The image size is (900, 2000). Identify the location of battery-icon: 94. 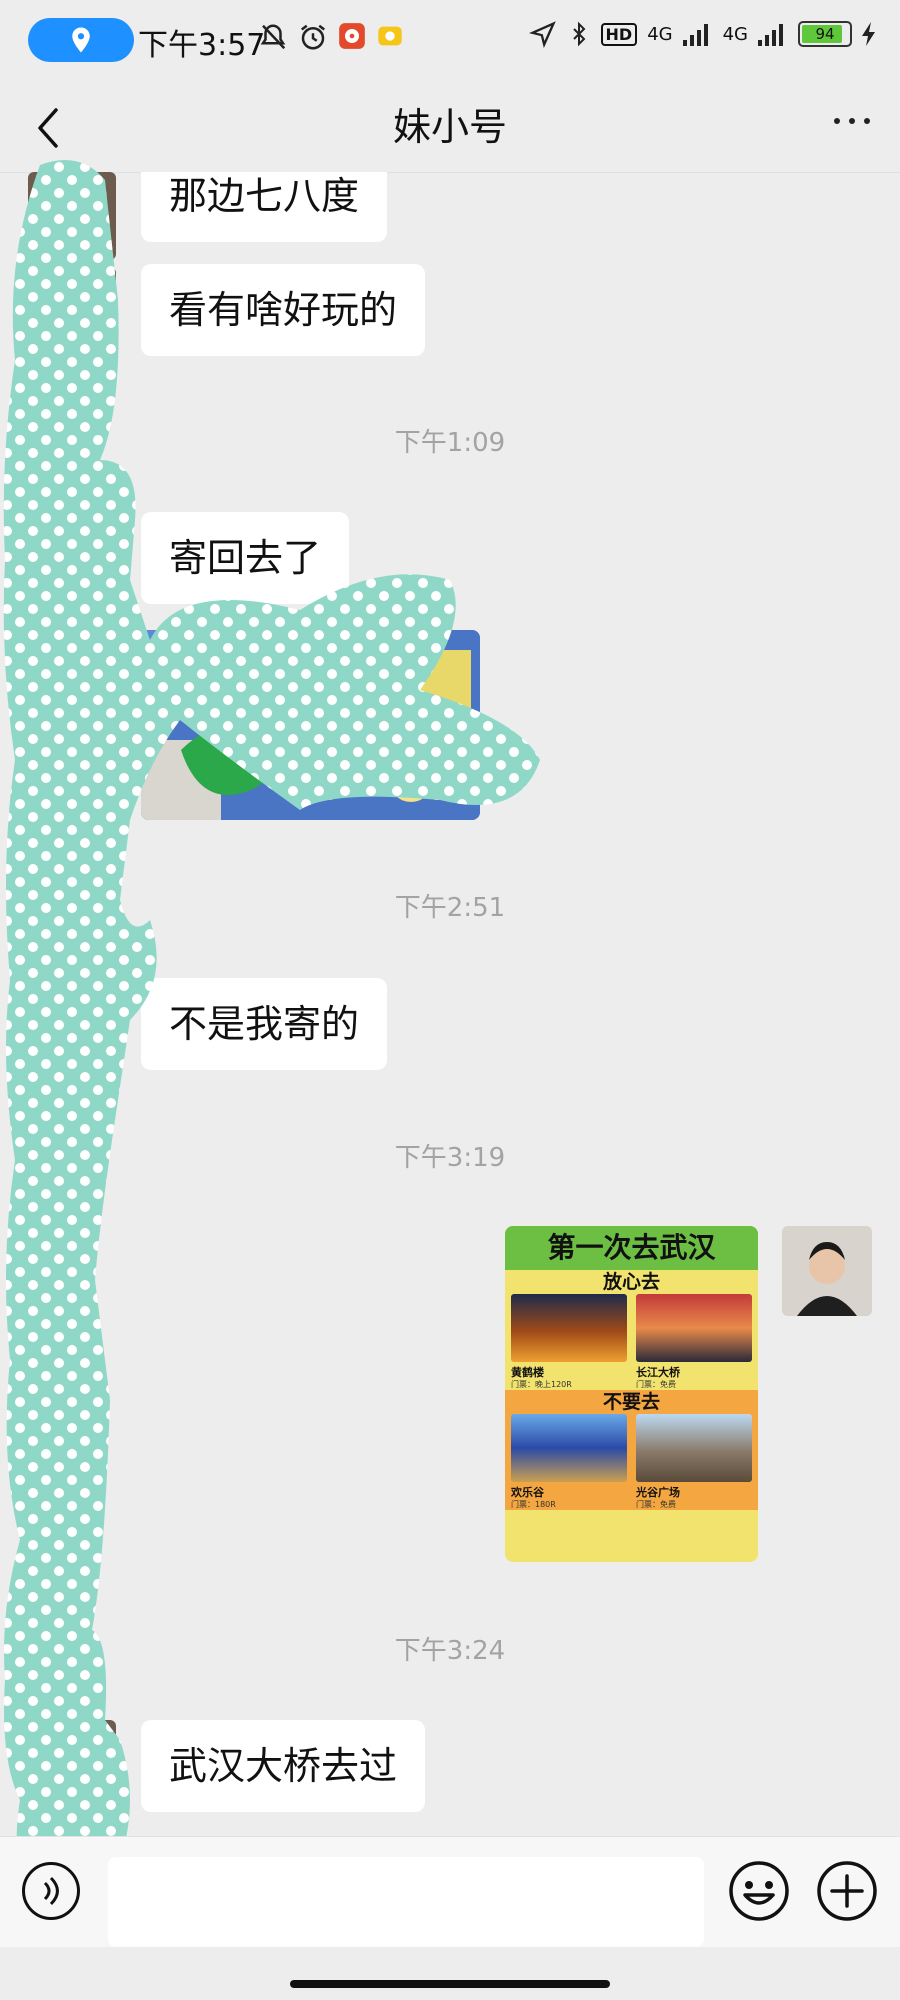
(825, 34).